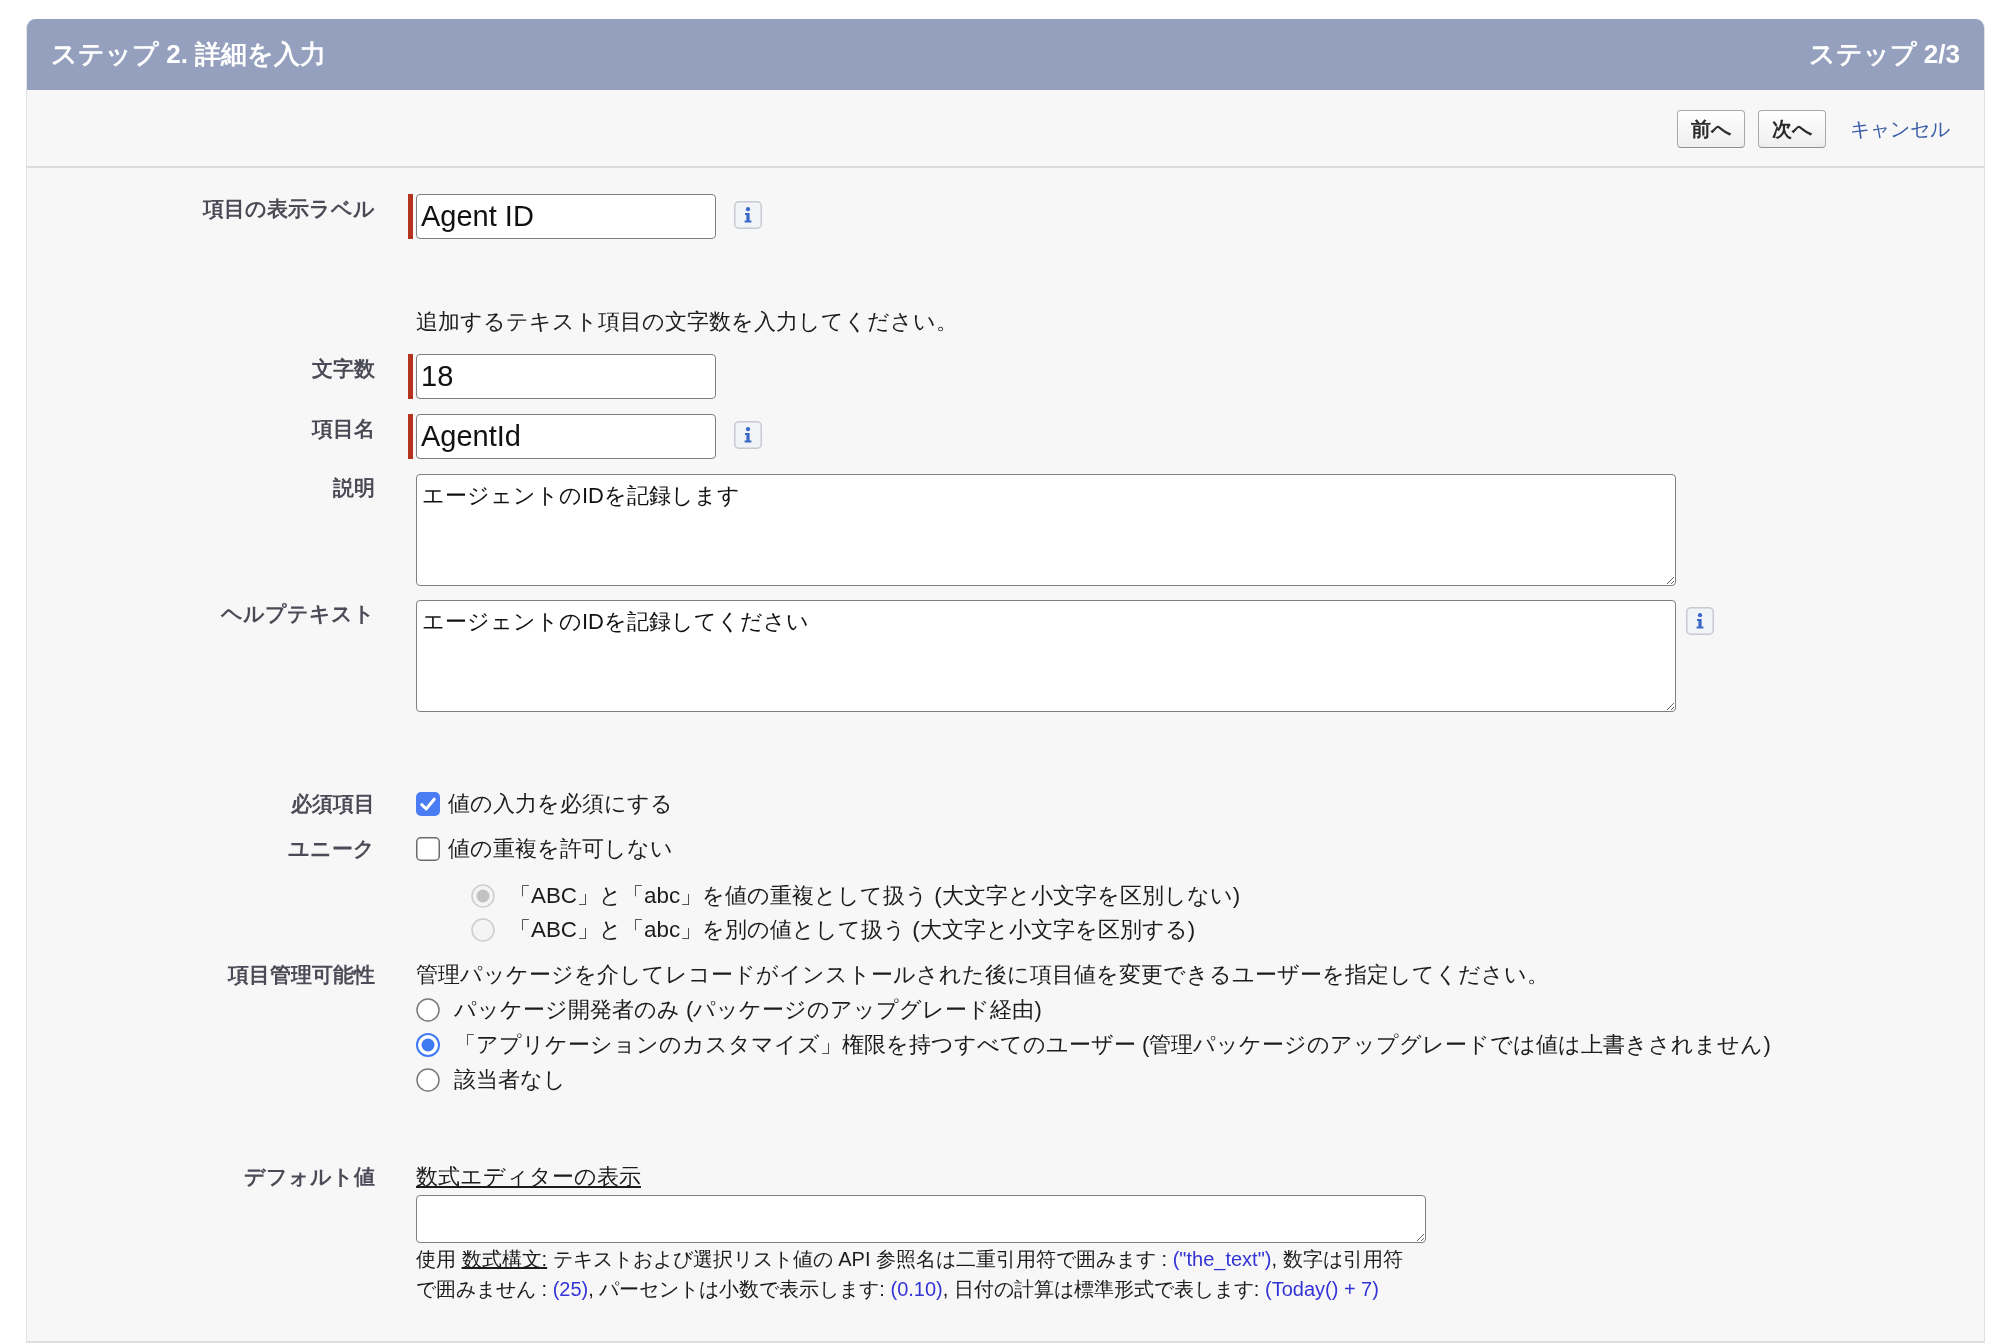 This screenshot has height=1344, width=2012. Describe the element at coordinates (1112, 1044) in the screenshot. I see `radio-label: 「アプリケーションのカスタマイズ」権限を持つすべてのユーザー (管理パッケージのアップグレードでは値は上書きされません)` at that location.